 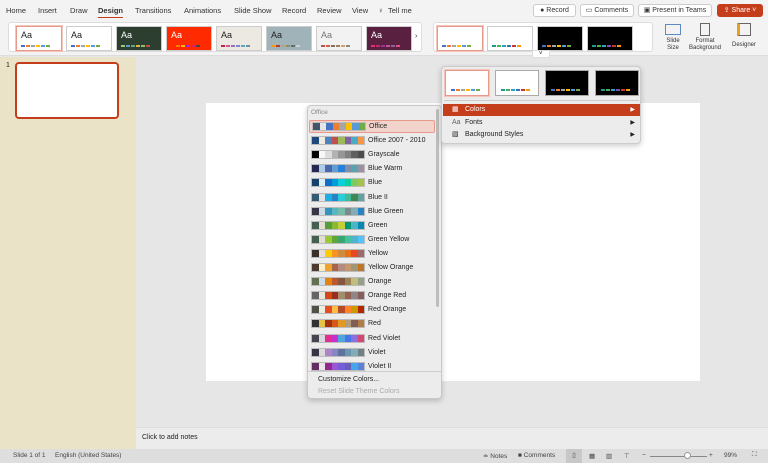 I want to click on menu-divider, so click(x=374, y=371).